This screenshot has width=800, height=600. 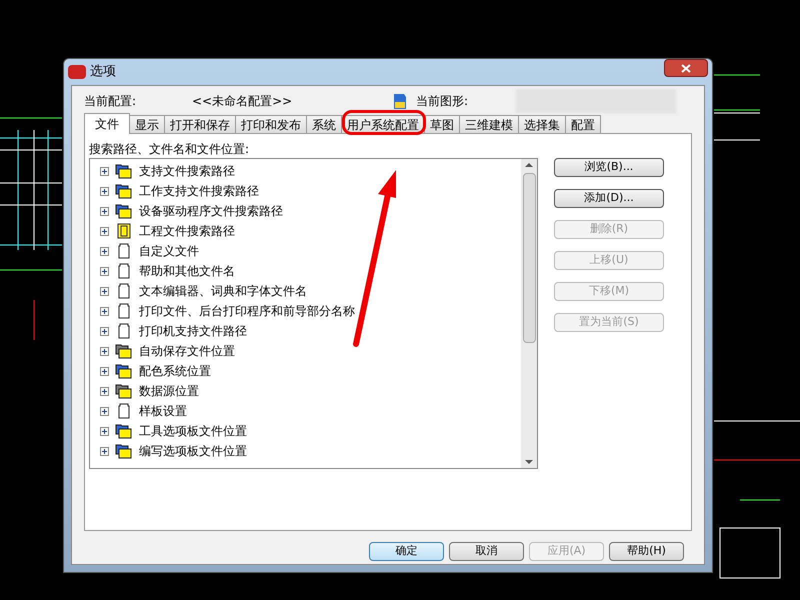 What do you see at coordinates (169, 149) in the screenshot?
I see `tree-label: 搜索路径、文件名和文件位置:` at bounding box center [169, 149].